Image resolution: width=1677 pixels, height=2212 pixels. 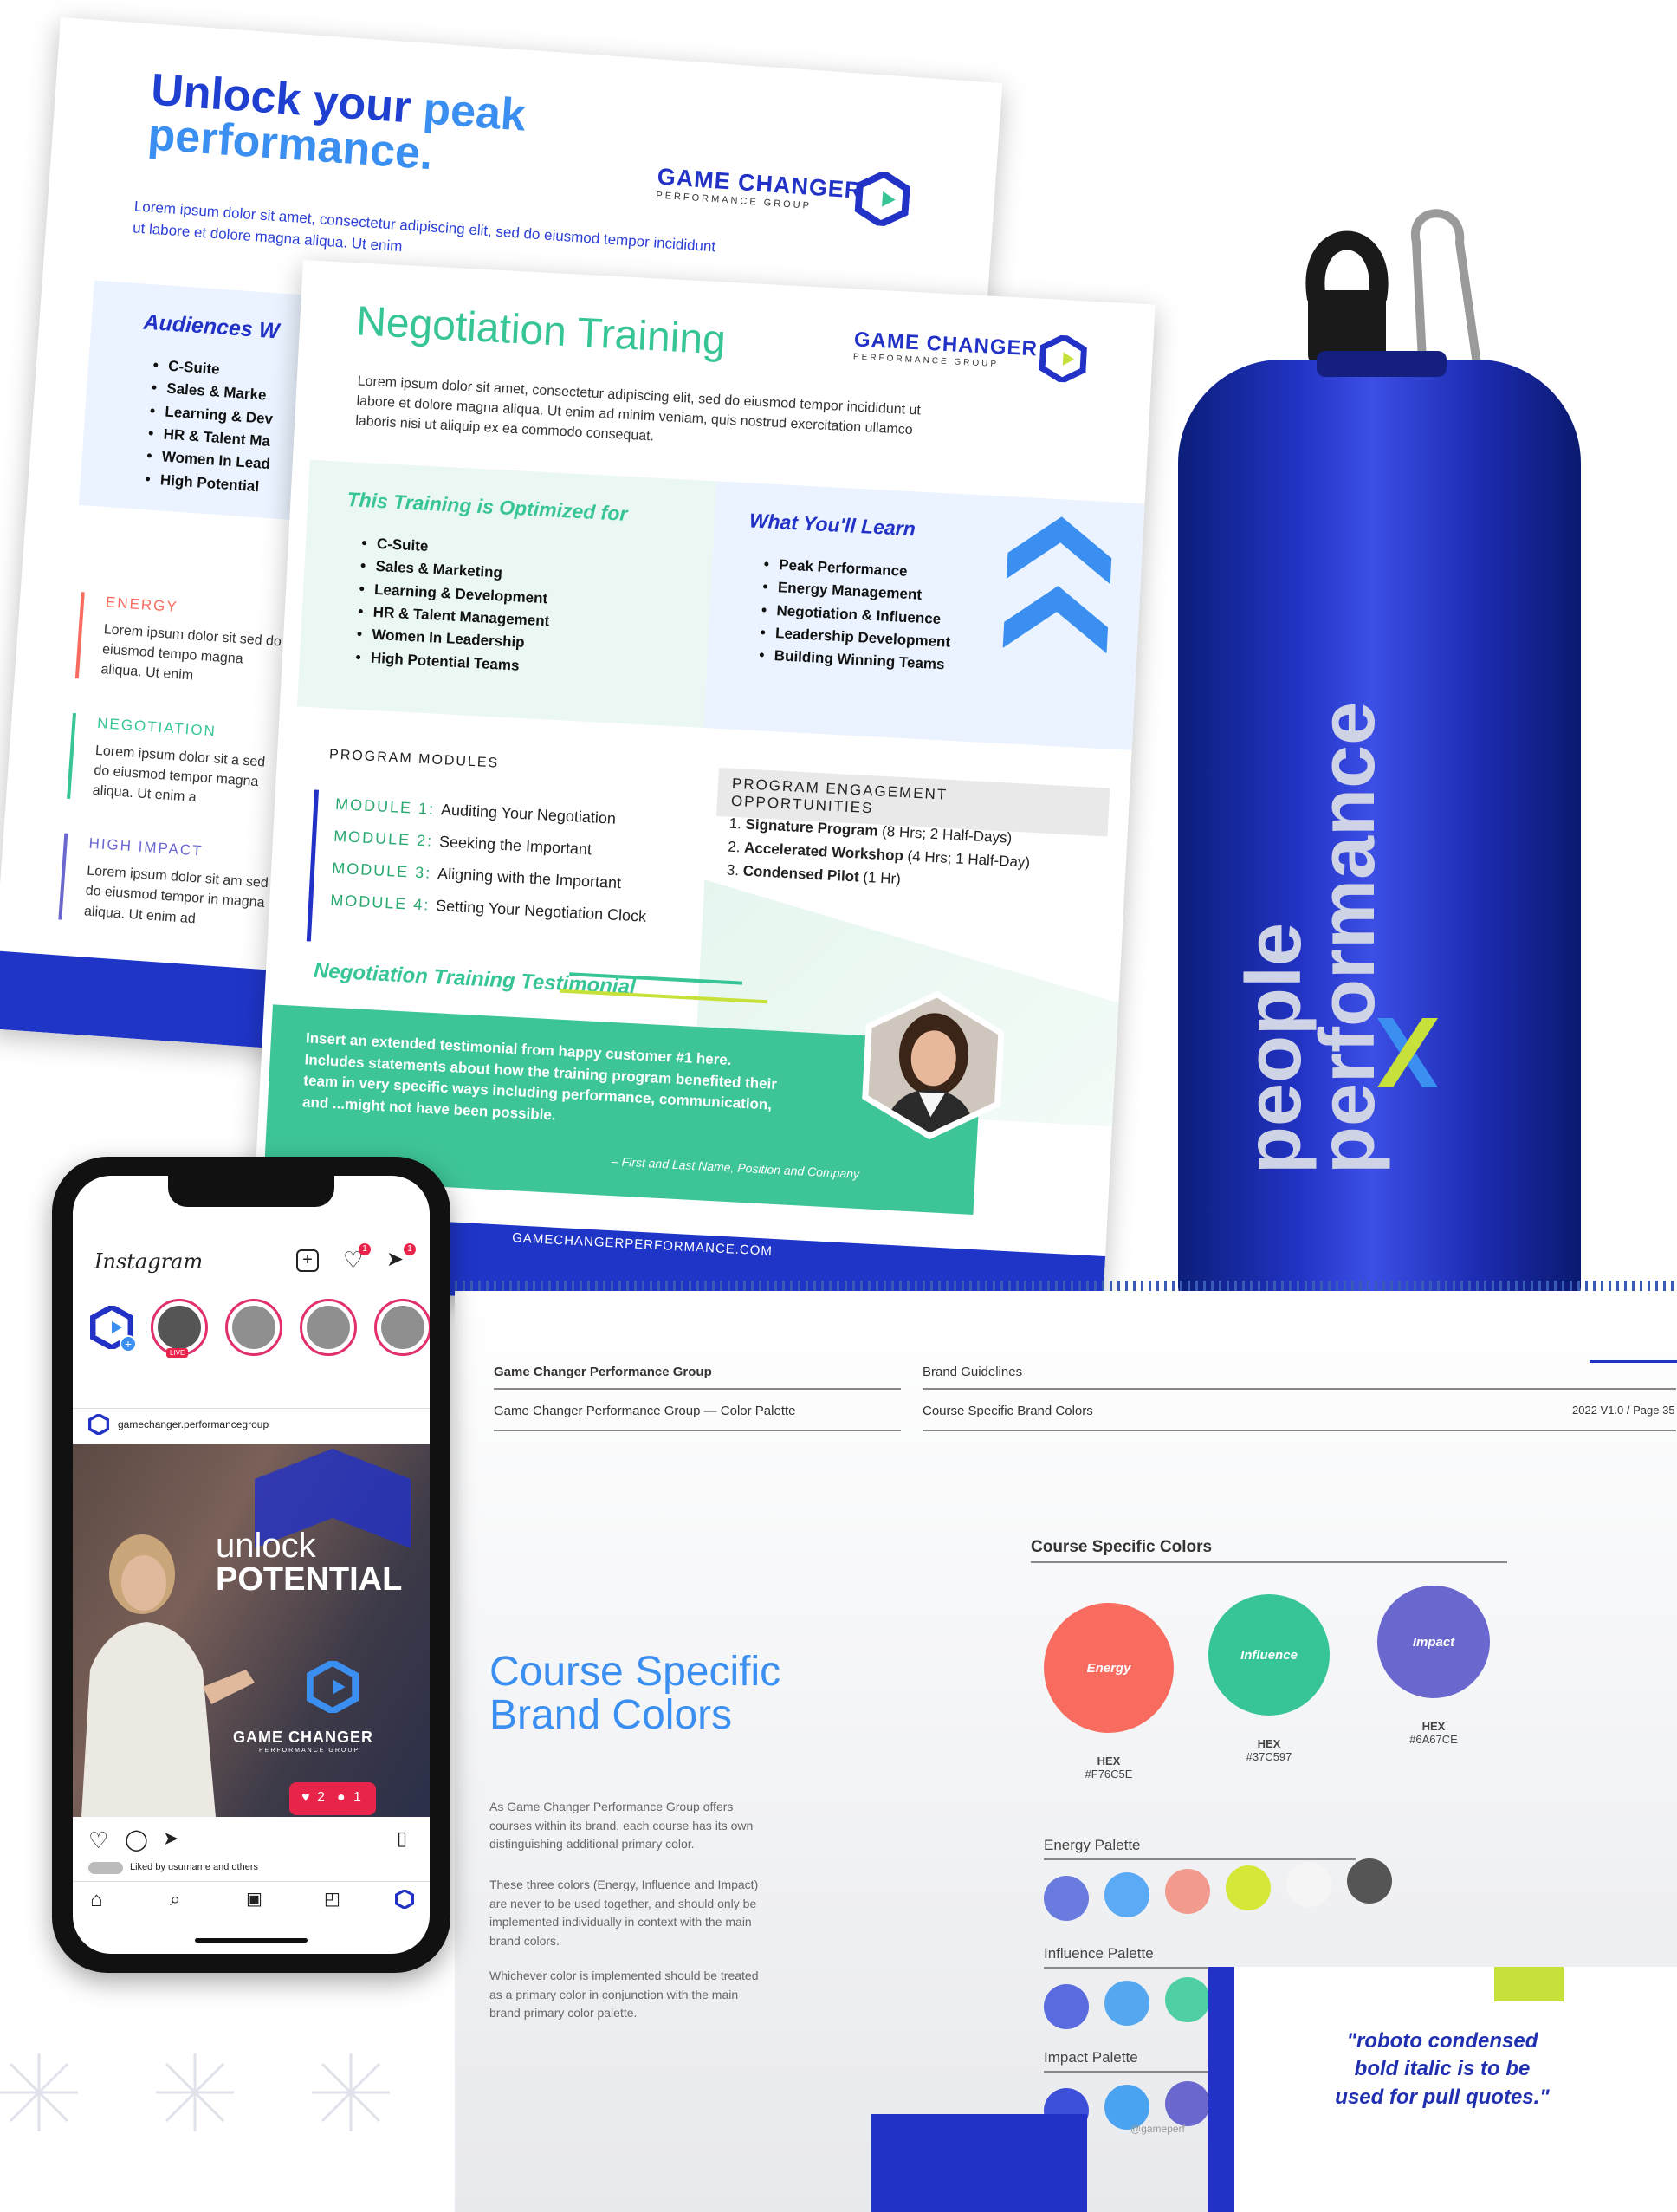 I want to click on footer-handle: @gameperf, so click(x=1158, y=2129).